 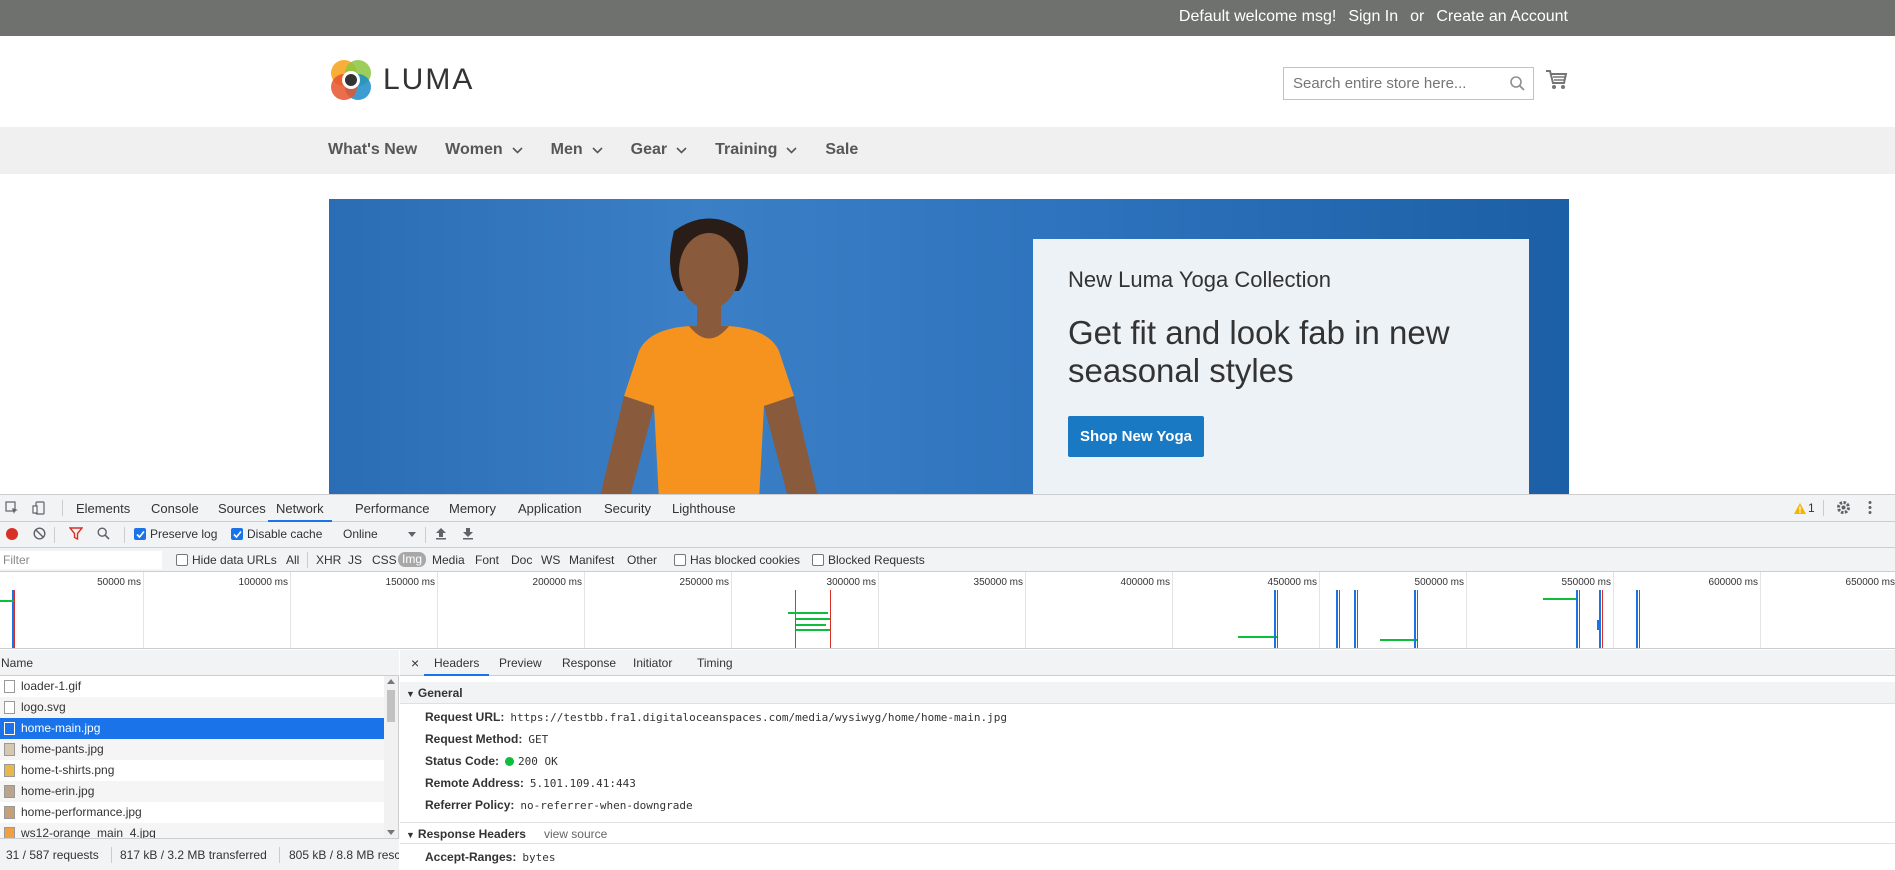 What do you see at coordinates (1502, 17) in the screenshot?
I see `create-account-link: Create an Account` at bounding box center [1502, 17].